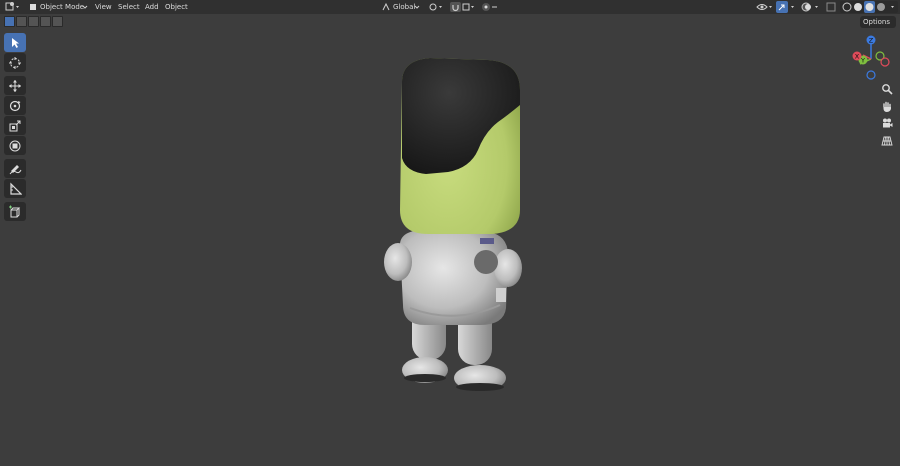  I want to click on eye-icon, so click(764, 7).